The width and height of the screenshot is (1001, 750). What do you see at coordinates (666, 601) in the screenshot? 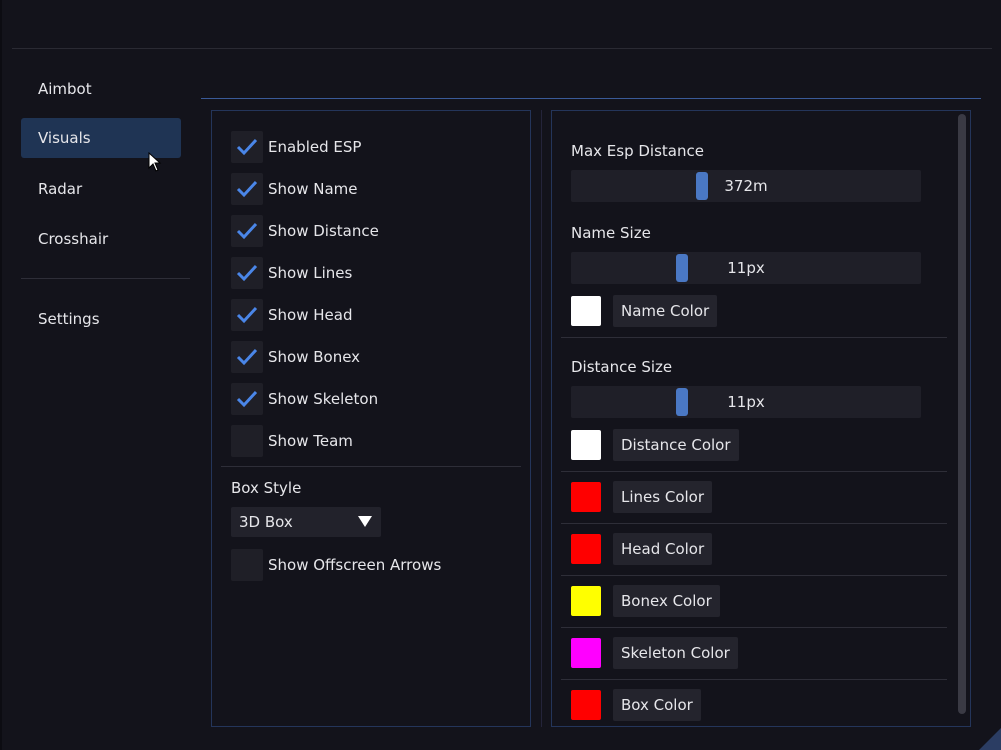
I see `bonex-color-button: Bonex Color` at bounding box center [666, 601].